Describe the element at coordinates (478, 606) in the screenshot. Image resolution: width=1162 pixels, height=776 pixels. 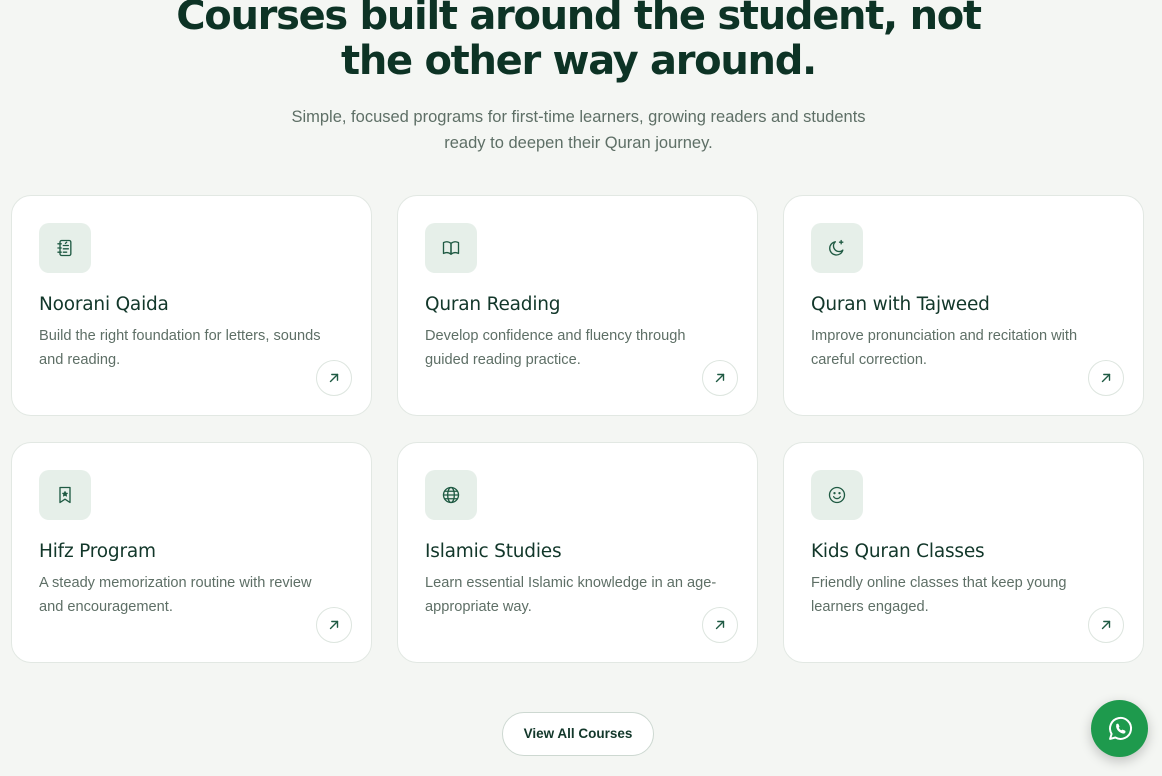
I see `course-description-line-2: appropriate way.` at that location.